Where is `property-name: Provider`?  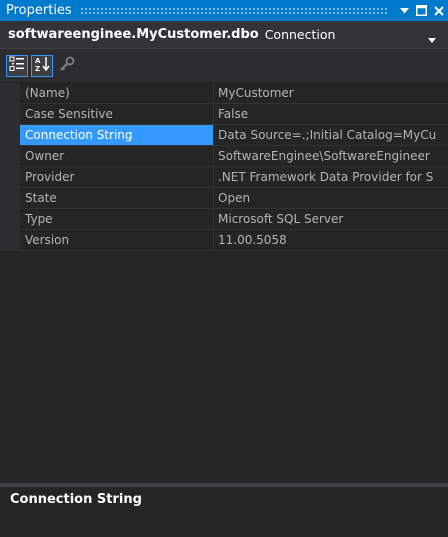
property-name: Provider is located at coordinates (117, 177).